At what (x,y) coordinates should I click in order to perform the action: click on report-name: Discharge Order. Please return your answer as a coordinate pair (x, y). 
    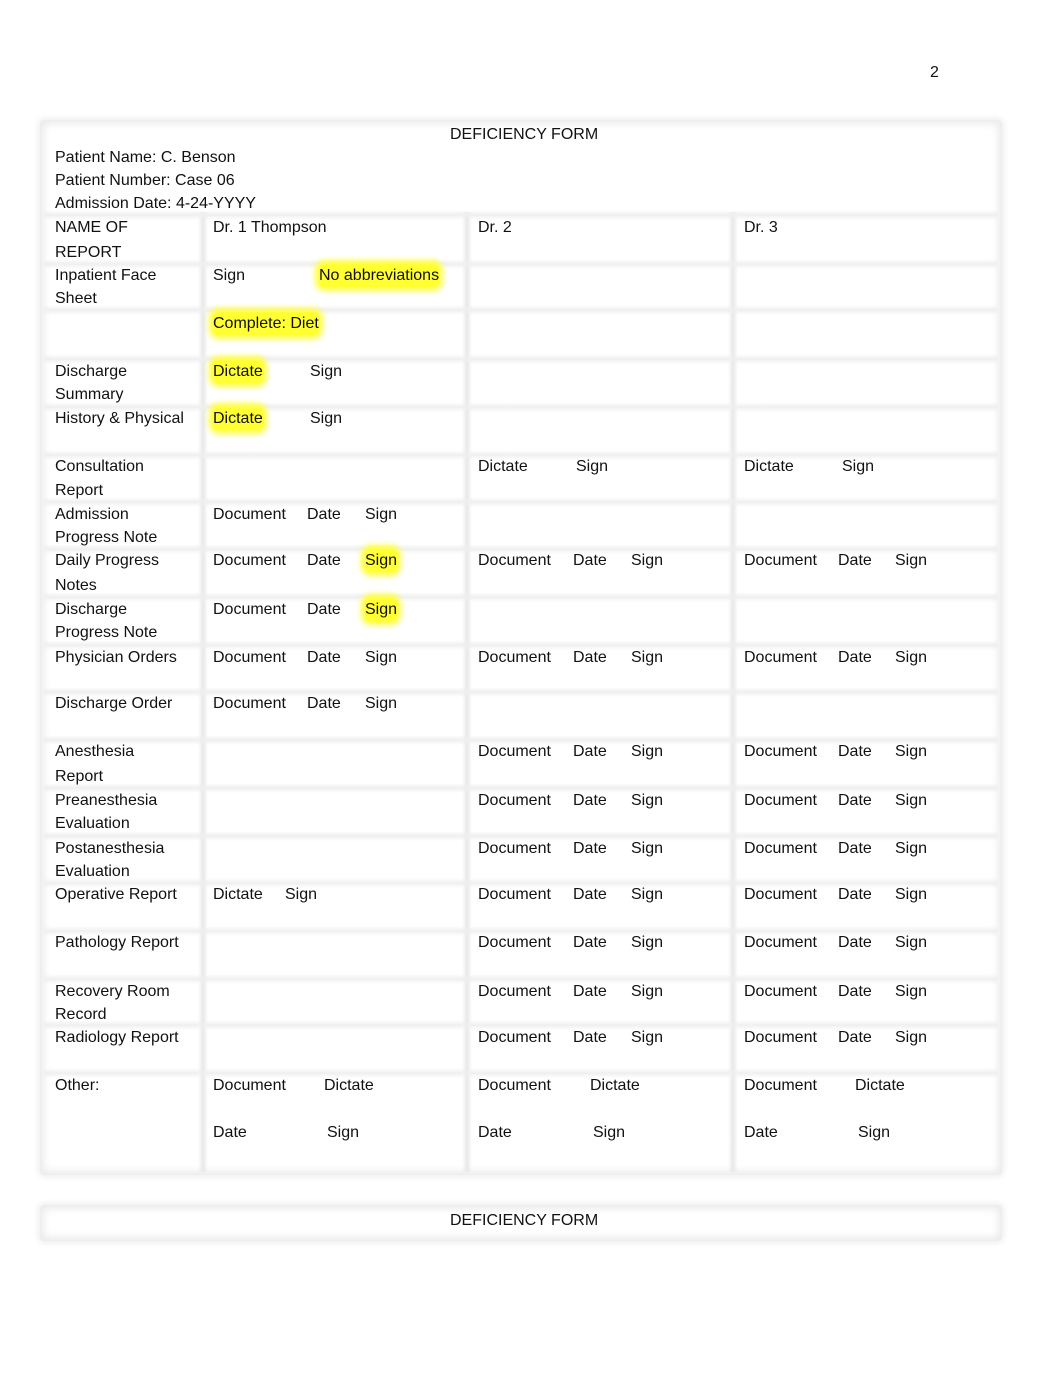
    Looking at the image, I should click on (114, 703).